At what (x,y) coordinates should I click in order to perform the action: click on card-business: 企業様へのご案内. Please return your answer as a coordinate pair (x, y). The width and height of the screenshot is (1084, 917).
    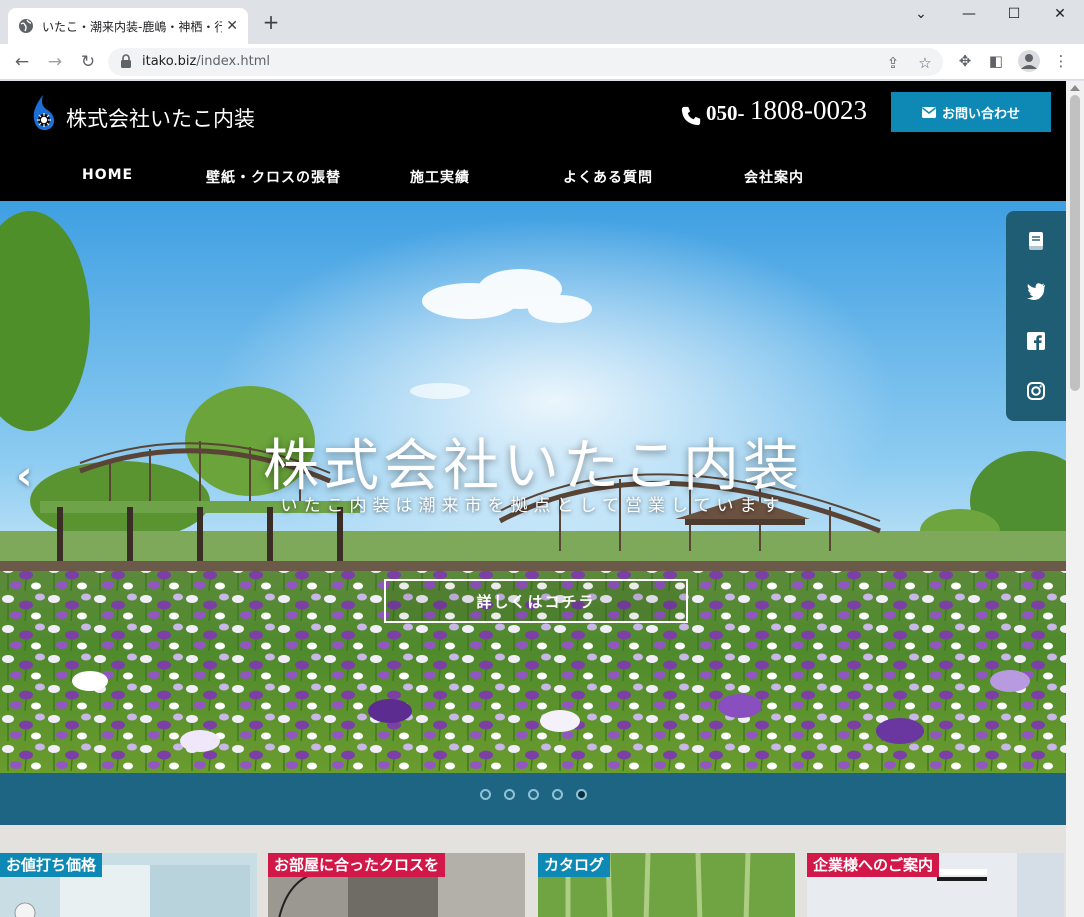
    Looking at the image, I should click on (935, 885).